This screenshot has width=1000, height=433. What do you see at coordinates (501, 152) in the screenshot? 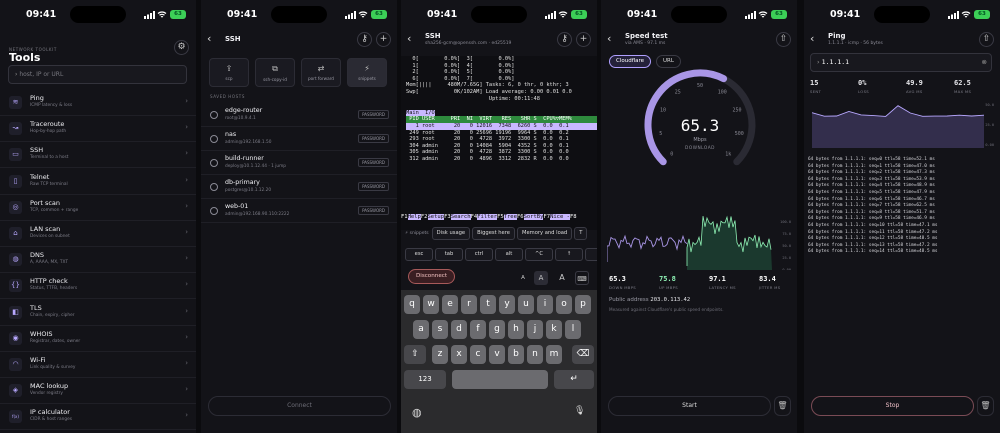
I see `process-row: 305 admin 20 0 4728 3872 3300 S 0.0 0.0` at bounding box center [501, 152].